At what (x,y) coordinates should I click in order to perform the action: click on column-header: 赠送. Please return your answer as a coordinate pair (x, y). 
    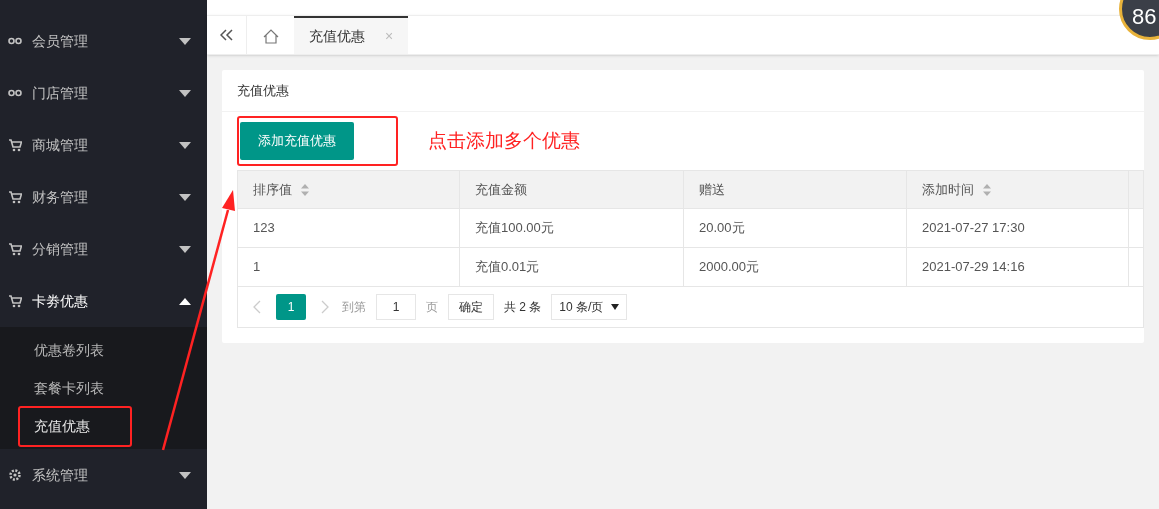
    Looking at the image, I should click on (795, 189).